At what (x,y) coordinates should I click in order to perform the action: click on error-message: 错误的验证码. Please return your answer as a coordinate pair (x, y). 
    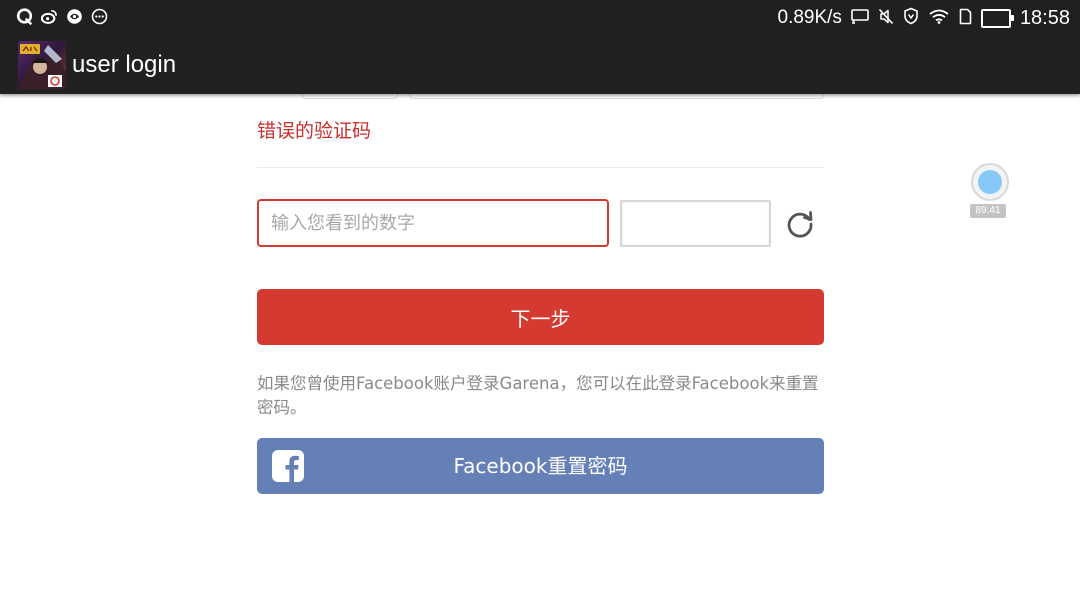
    Looking at the image, I should click on (314, 131).